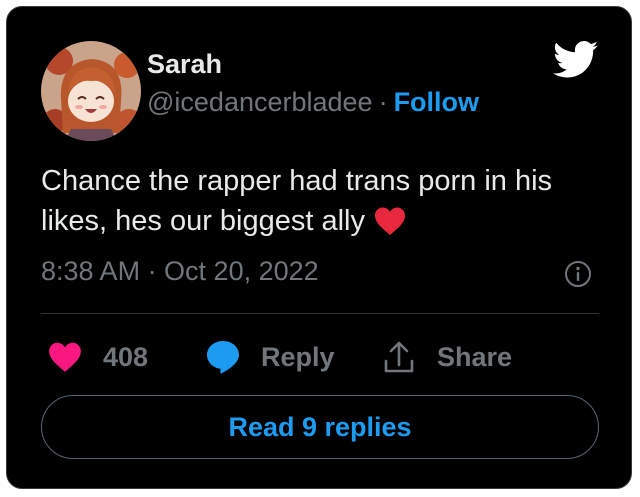 This screenshot has width=640, height=497. I want to click on share-upload-icon, so click(399, 357).